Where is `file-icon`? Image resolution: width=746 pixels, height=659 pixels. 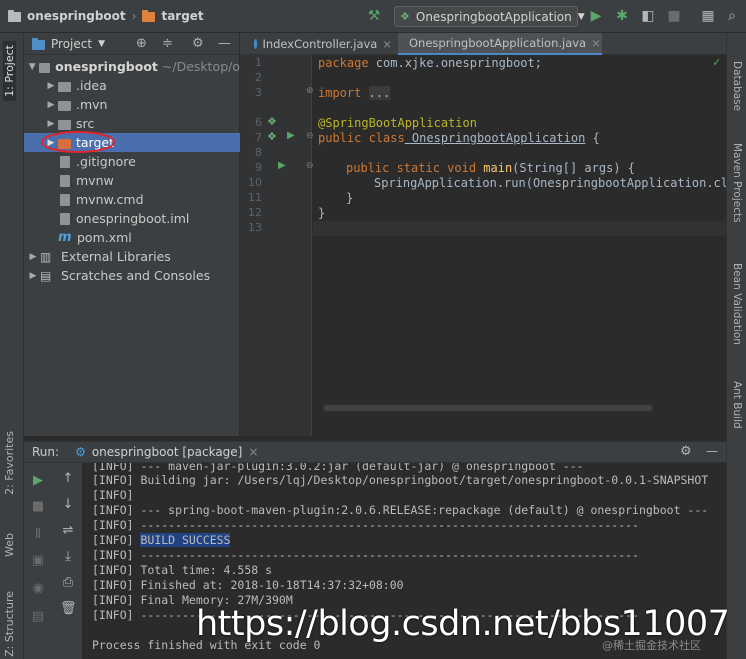
file-icon is located at coordinates (65, 180).